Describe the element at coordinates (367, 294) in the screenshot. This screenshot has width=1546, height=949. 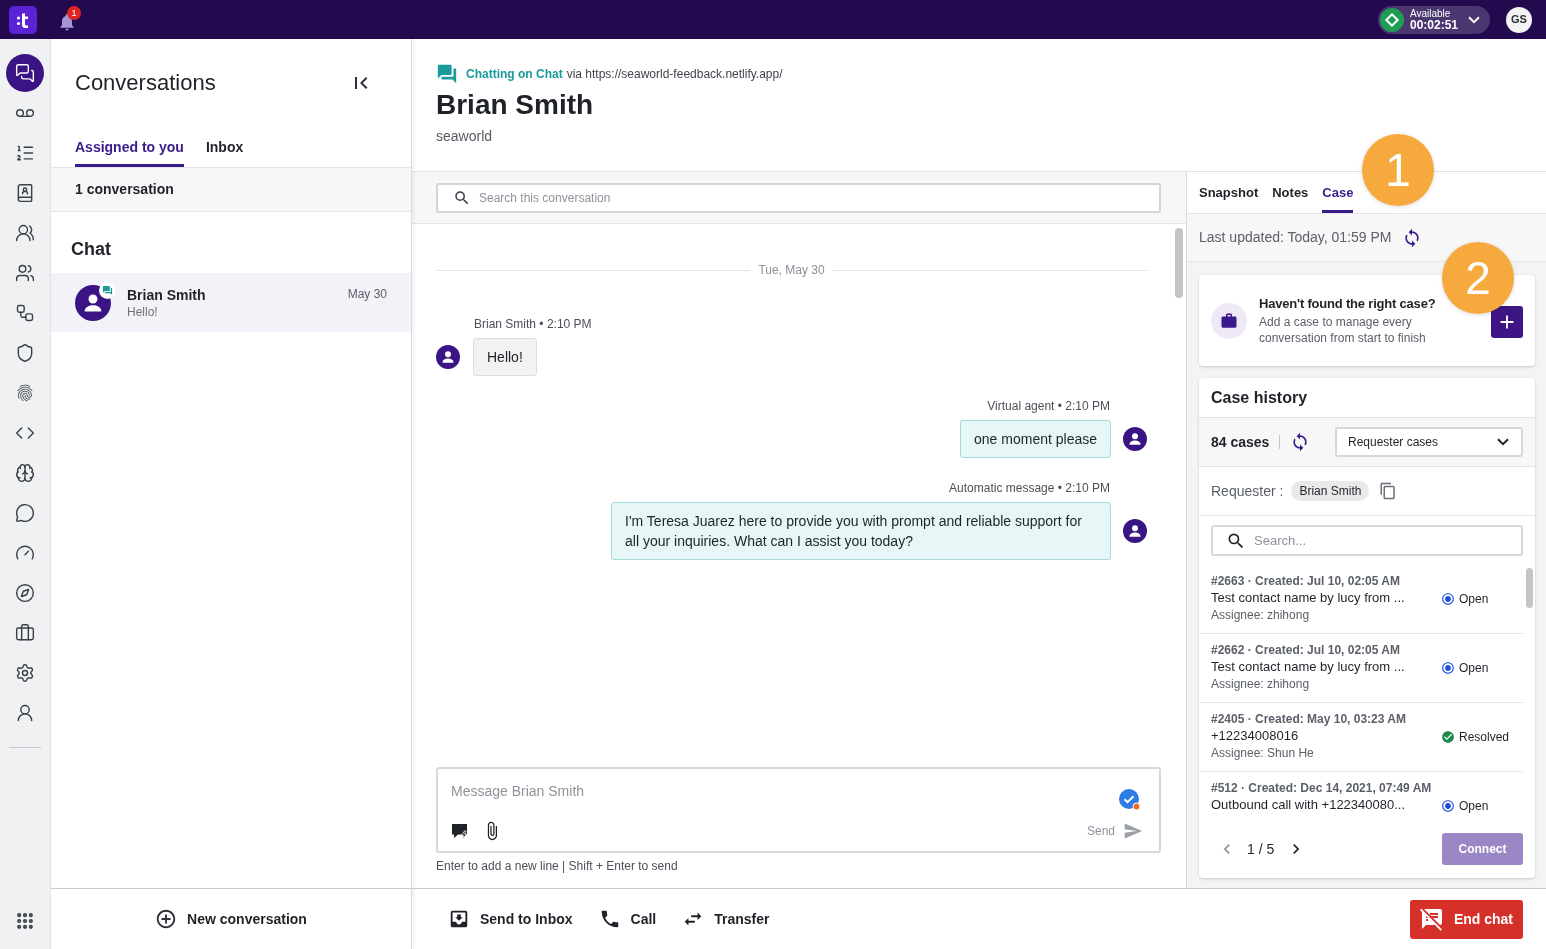
I see `conversation-date: May 30` at that location.